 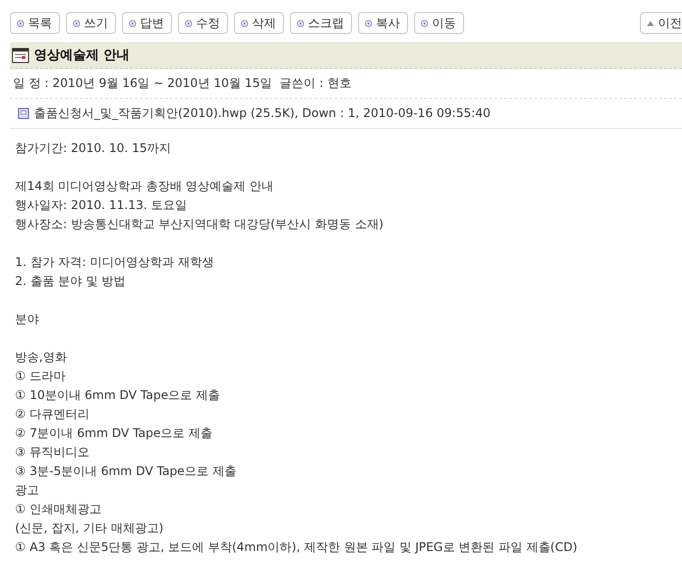 What do you see at coordinates (115, 262) in the screenshot?
I see `body-text-line: 1. 참가 자격: 미디어영상학과 재학생` at bounding box center [115, 262].